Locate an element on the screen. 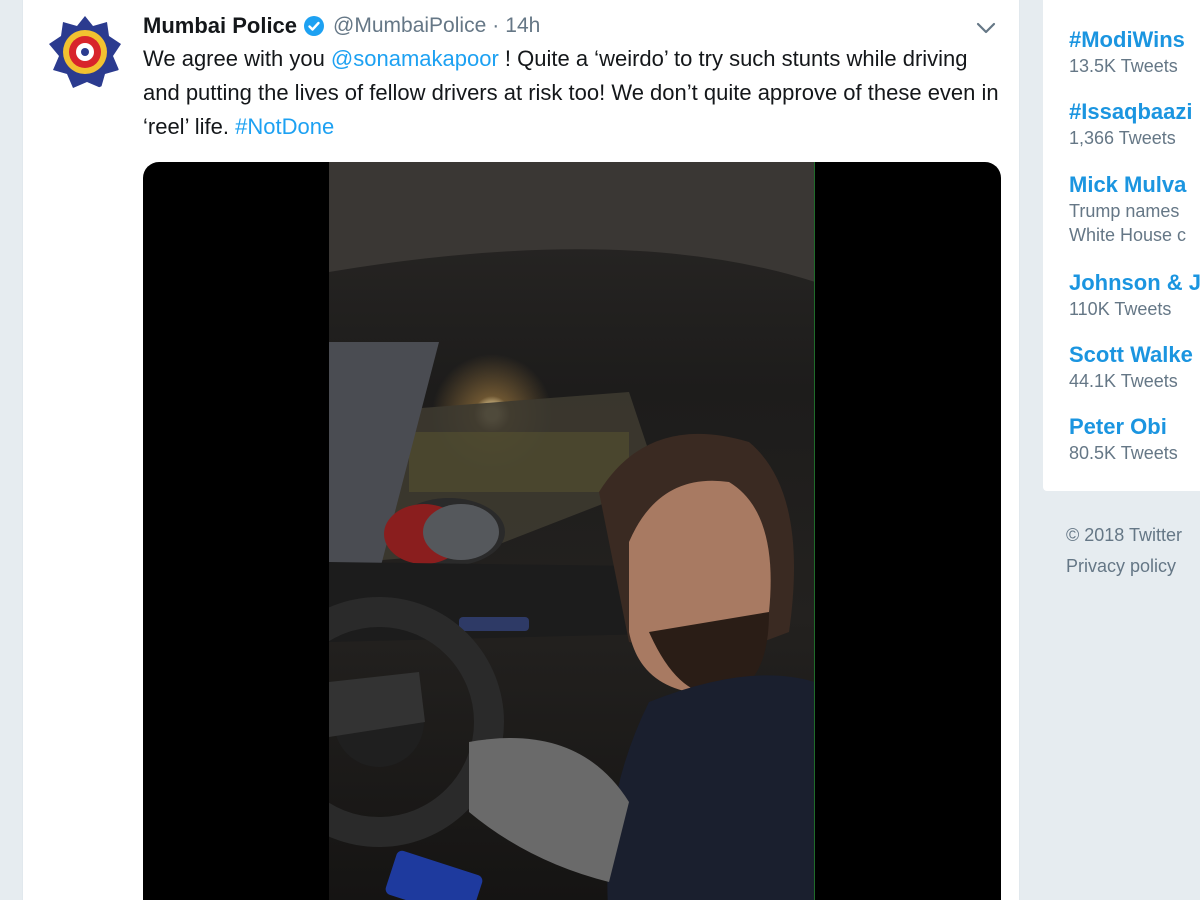 This screenshot has height=900, width=1200. trend-item: Mick Mulva Trump names White House c is located at coordinates (1127, 209).